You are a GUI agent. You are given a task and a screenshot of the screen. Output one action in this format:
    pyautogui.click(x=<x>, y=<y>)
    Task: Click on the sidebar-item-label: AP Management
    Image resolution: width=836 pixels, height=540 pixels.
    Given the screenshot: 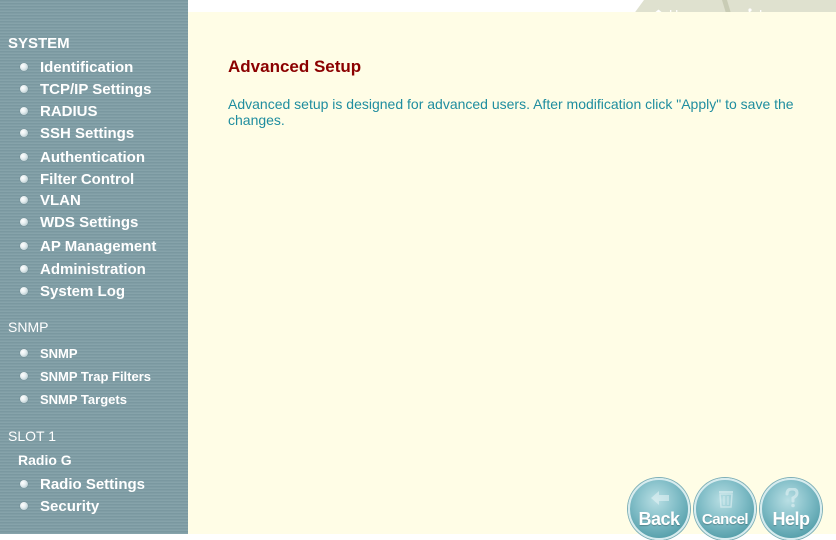 What is the action you would take?
    pyautogui.click(x=98, y=246)
    